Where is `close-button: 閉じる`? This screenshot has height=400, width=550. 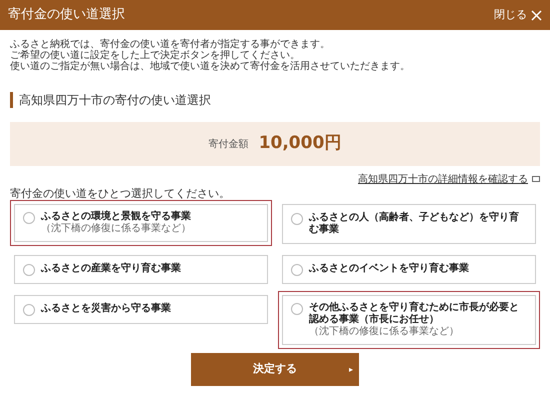
close-button: 閉じる is located at coordinates (518, 15).